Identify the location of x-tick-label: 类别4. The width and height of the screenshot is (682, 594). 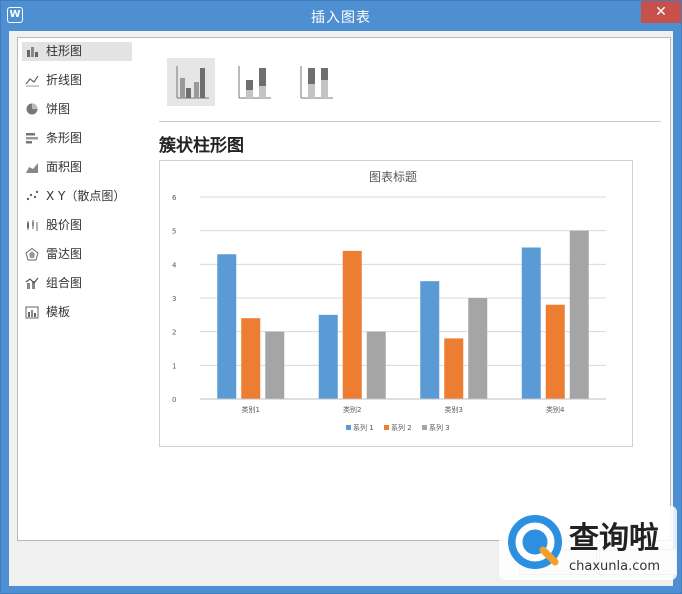
(555, 409).